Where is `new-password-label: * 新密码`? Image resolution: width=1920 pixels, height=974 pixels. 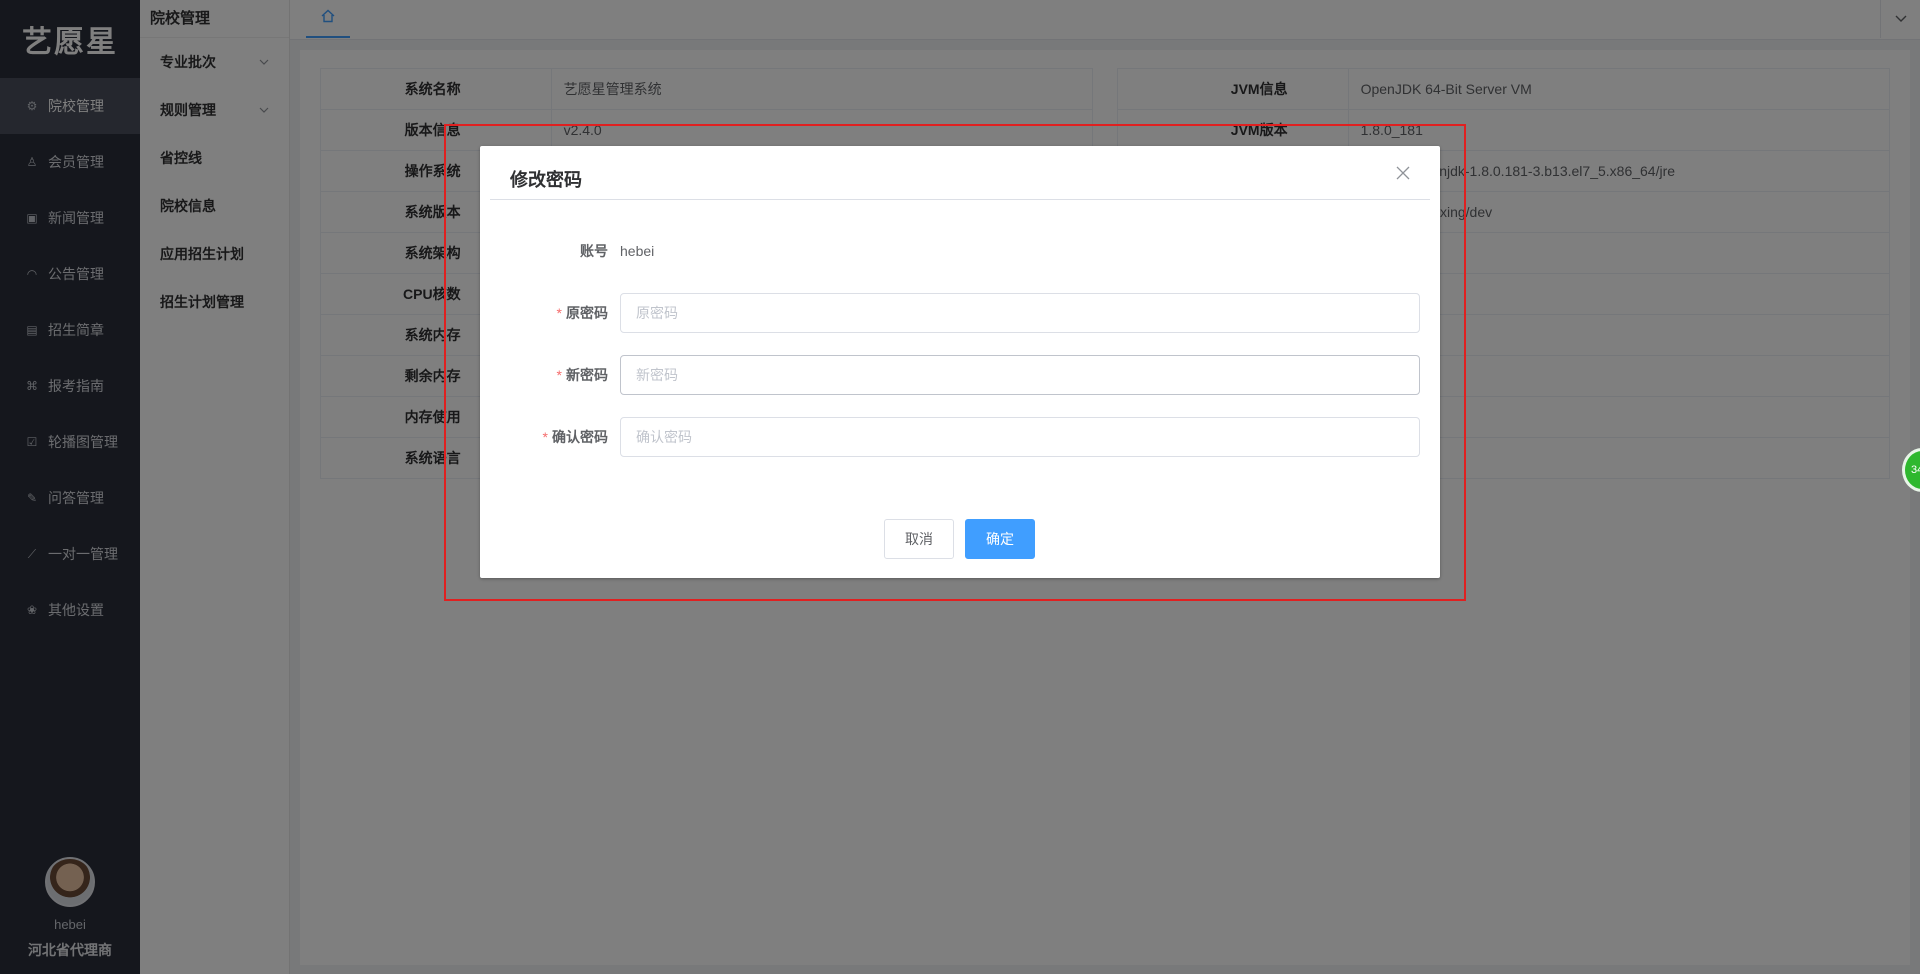
new-password-label: * 新密码 is located at coordinates (582, 375).